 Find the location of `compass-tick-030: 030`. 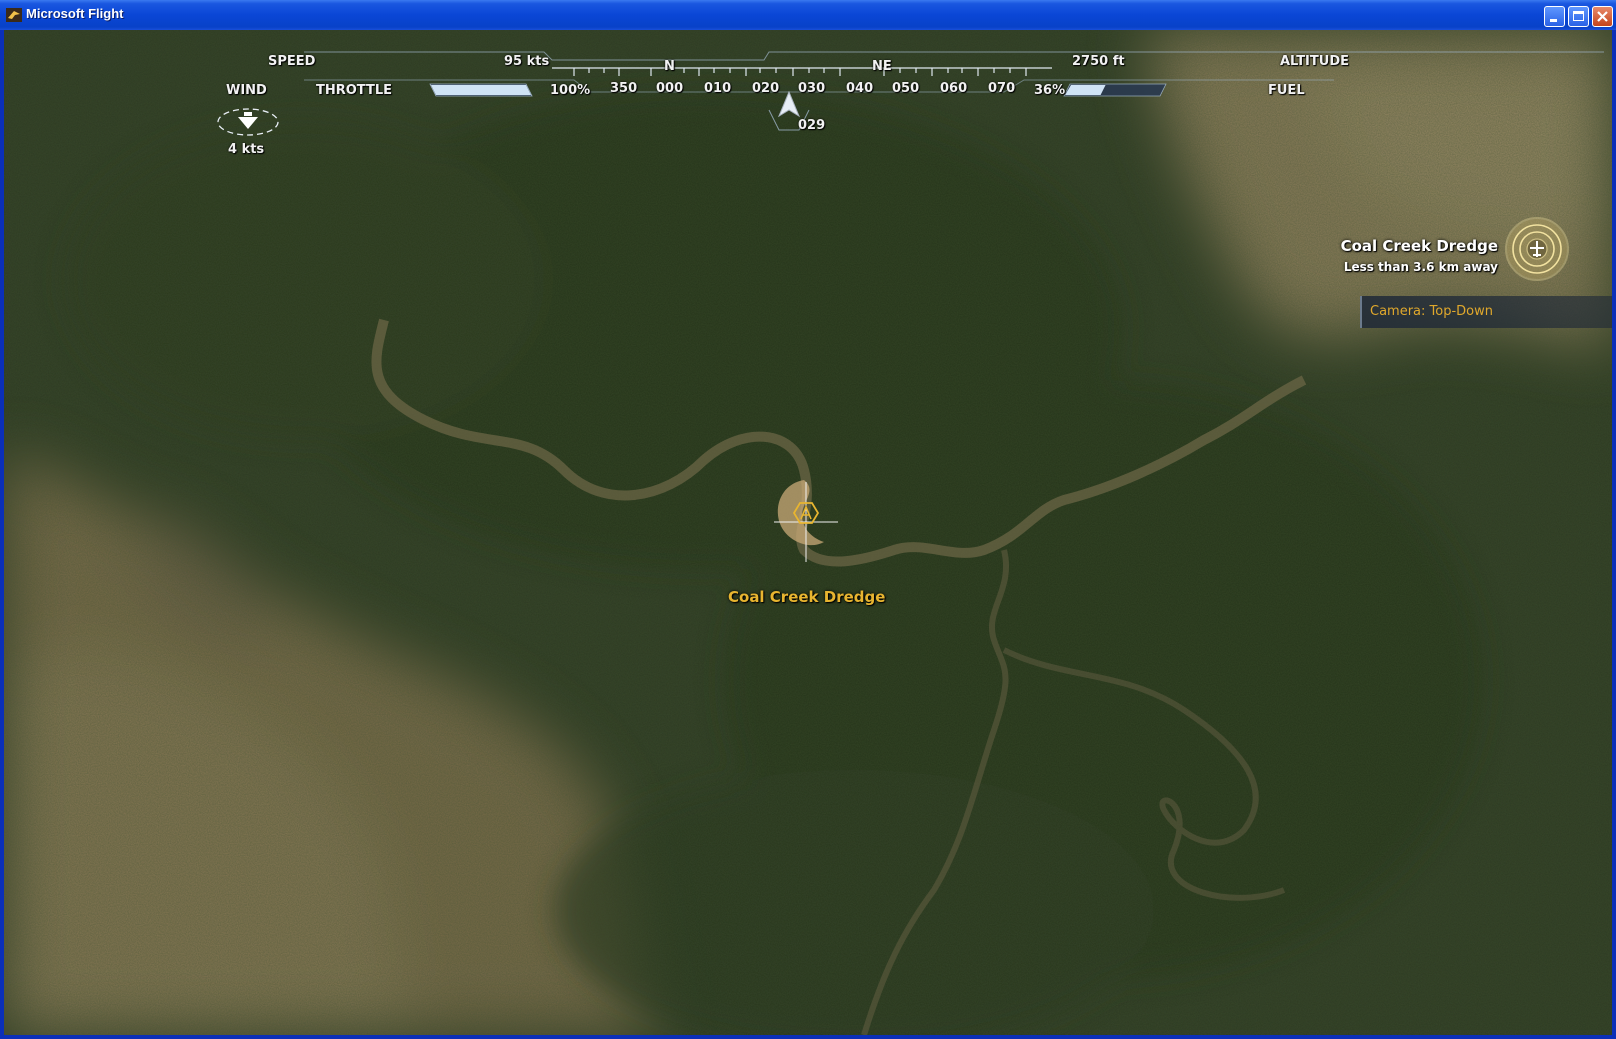

compass-tick-030: 030 is located at coordinates (812, 88).